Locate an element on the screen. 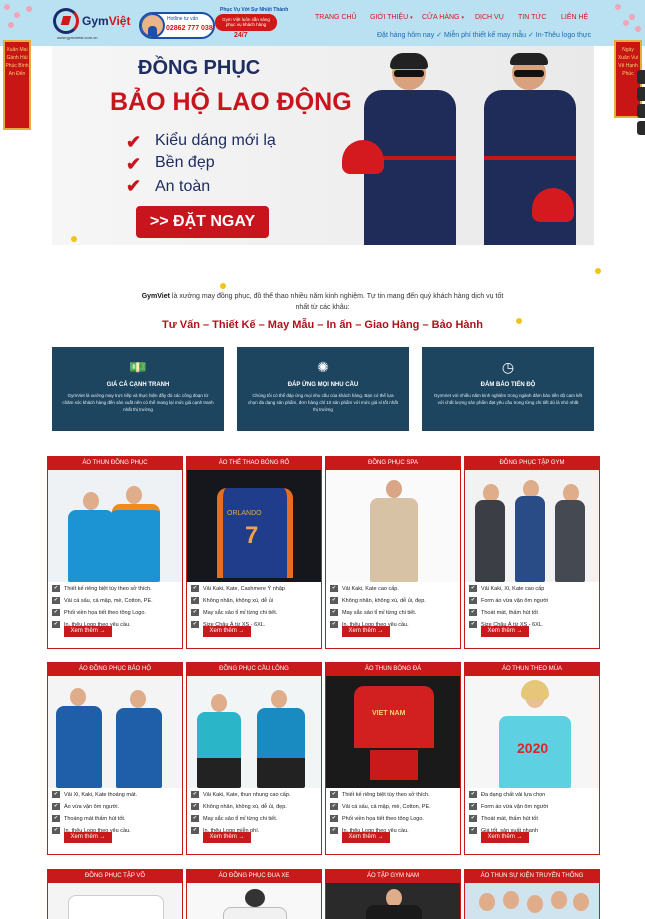  gym-men-image is located at coordinates (393, 901).